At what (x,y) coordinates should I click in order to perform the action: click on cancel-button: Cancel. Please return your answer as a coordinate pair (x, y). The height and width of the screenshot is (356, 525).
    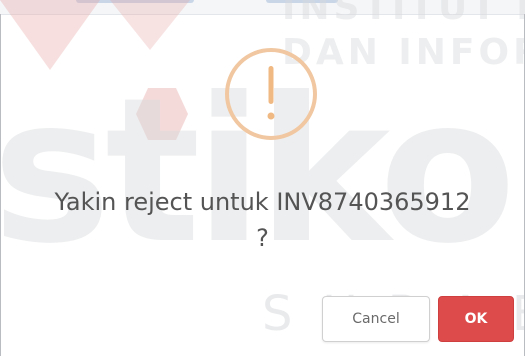
    Looking at the image, I should click on (376, 319).